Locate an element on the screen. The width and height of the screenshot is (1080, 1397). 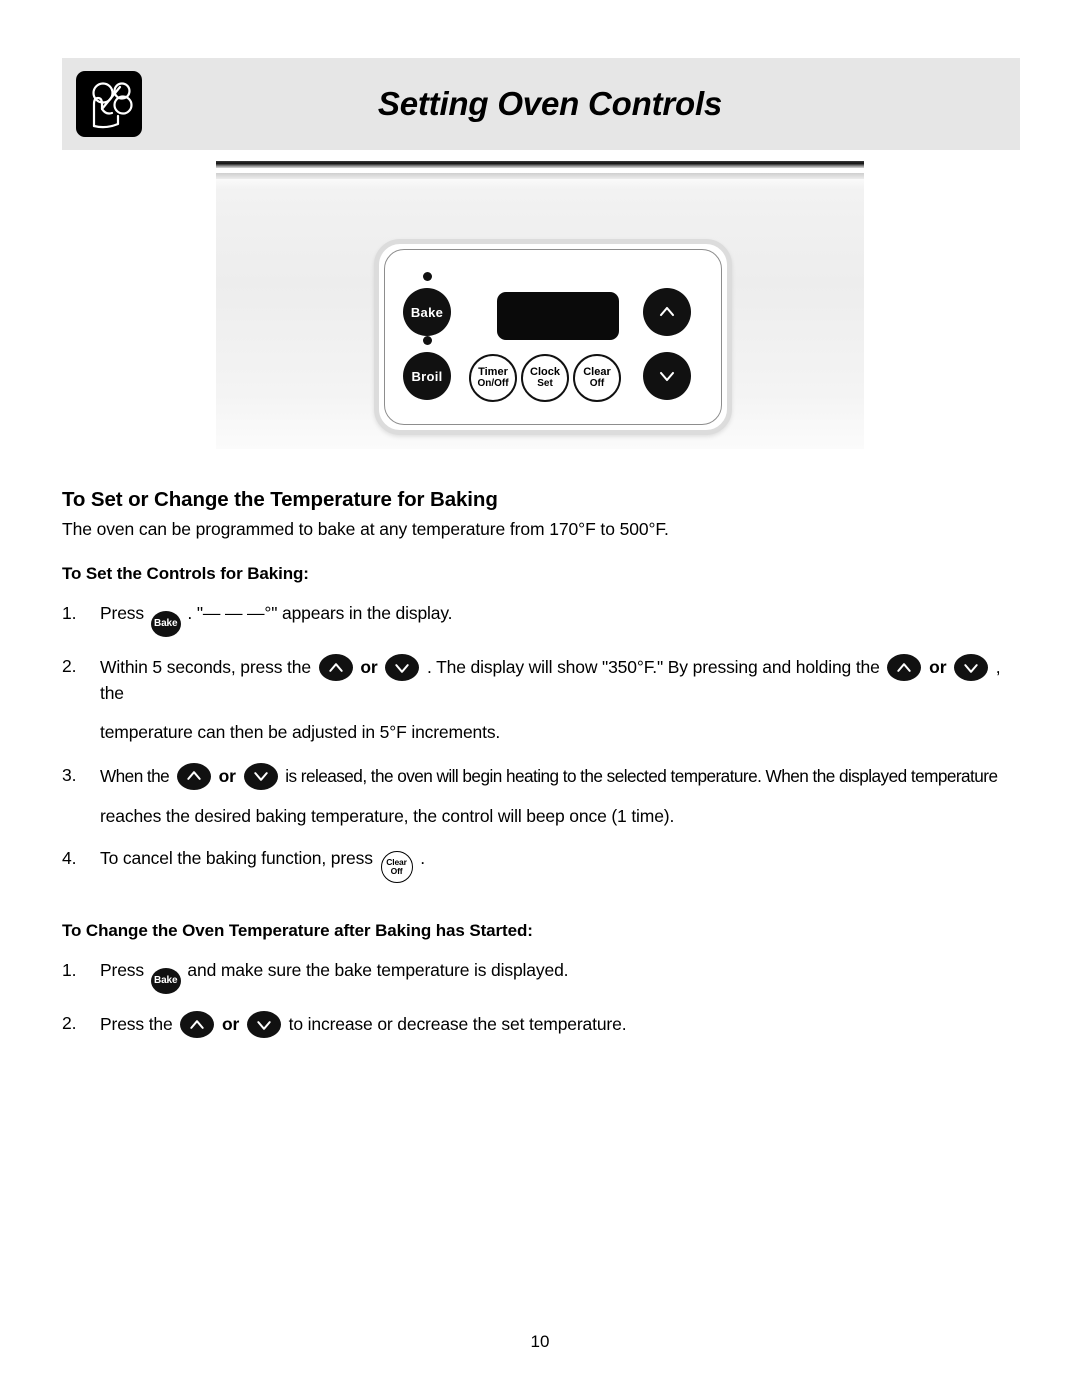
panel-button-timer: Timer On/Off is located at coordinates (493, 378).